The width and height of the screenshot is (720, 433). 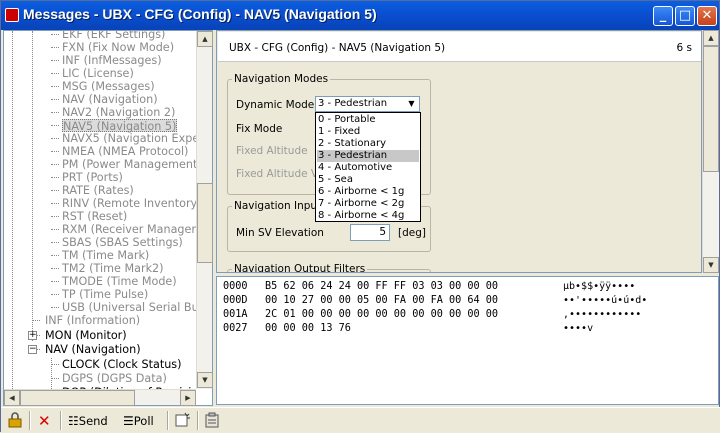 What do you see at coordinates (368, 216) in the screenshot?
I see `dynamic-model-option: 8 - Airborne < 4g` at bounding box center [368, 216].